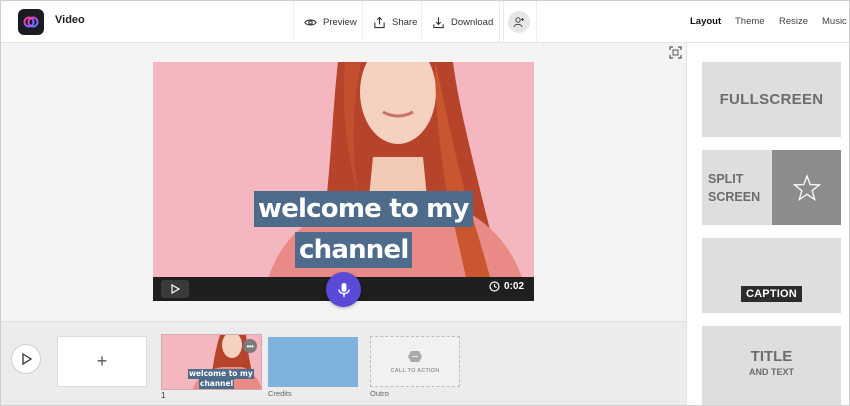 This screenshot has height=406, width=850. Describe the element at coordinates (310, 22) in the screenshot. I see `eye-icon` at that location.